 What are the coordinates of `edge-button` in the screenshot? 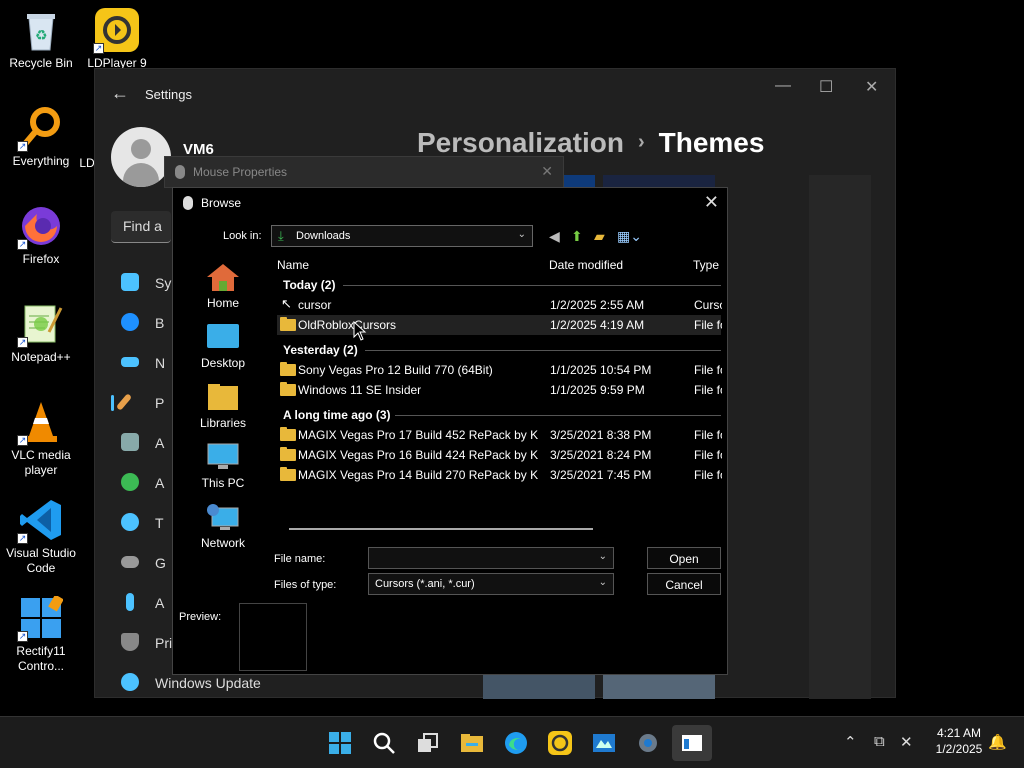 It's located at (516, 743).